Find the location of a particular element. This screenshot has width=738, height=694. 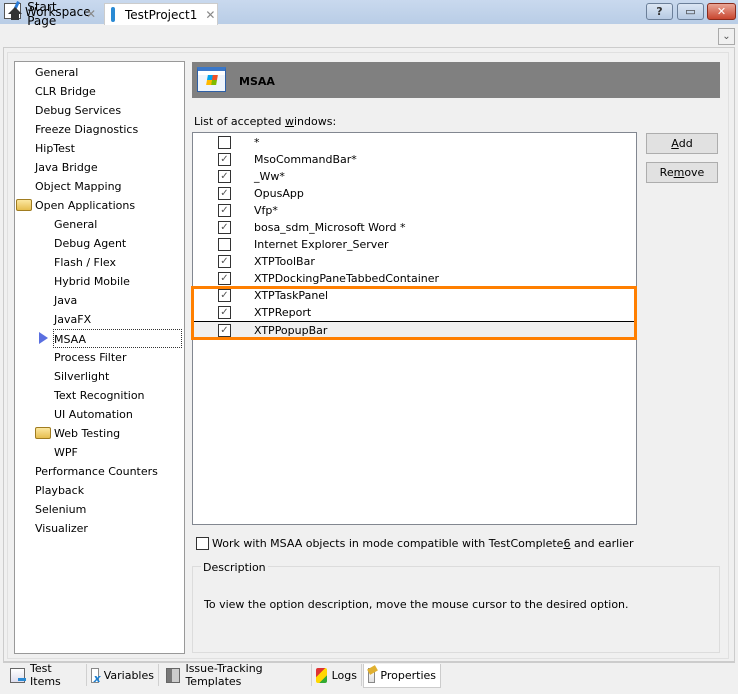

tree-item: HipTest is located at coordinates (55, 148).